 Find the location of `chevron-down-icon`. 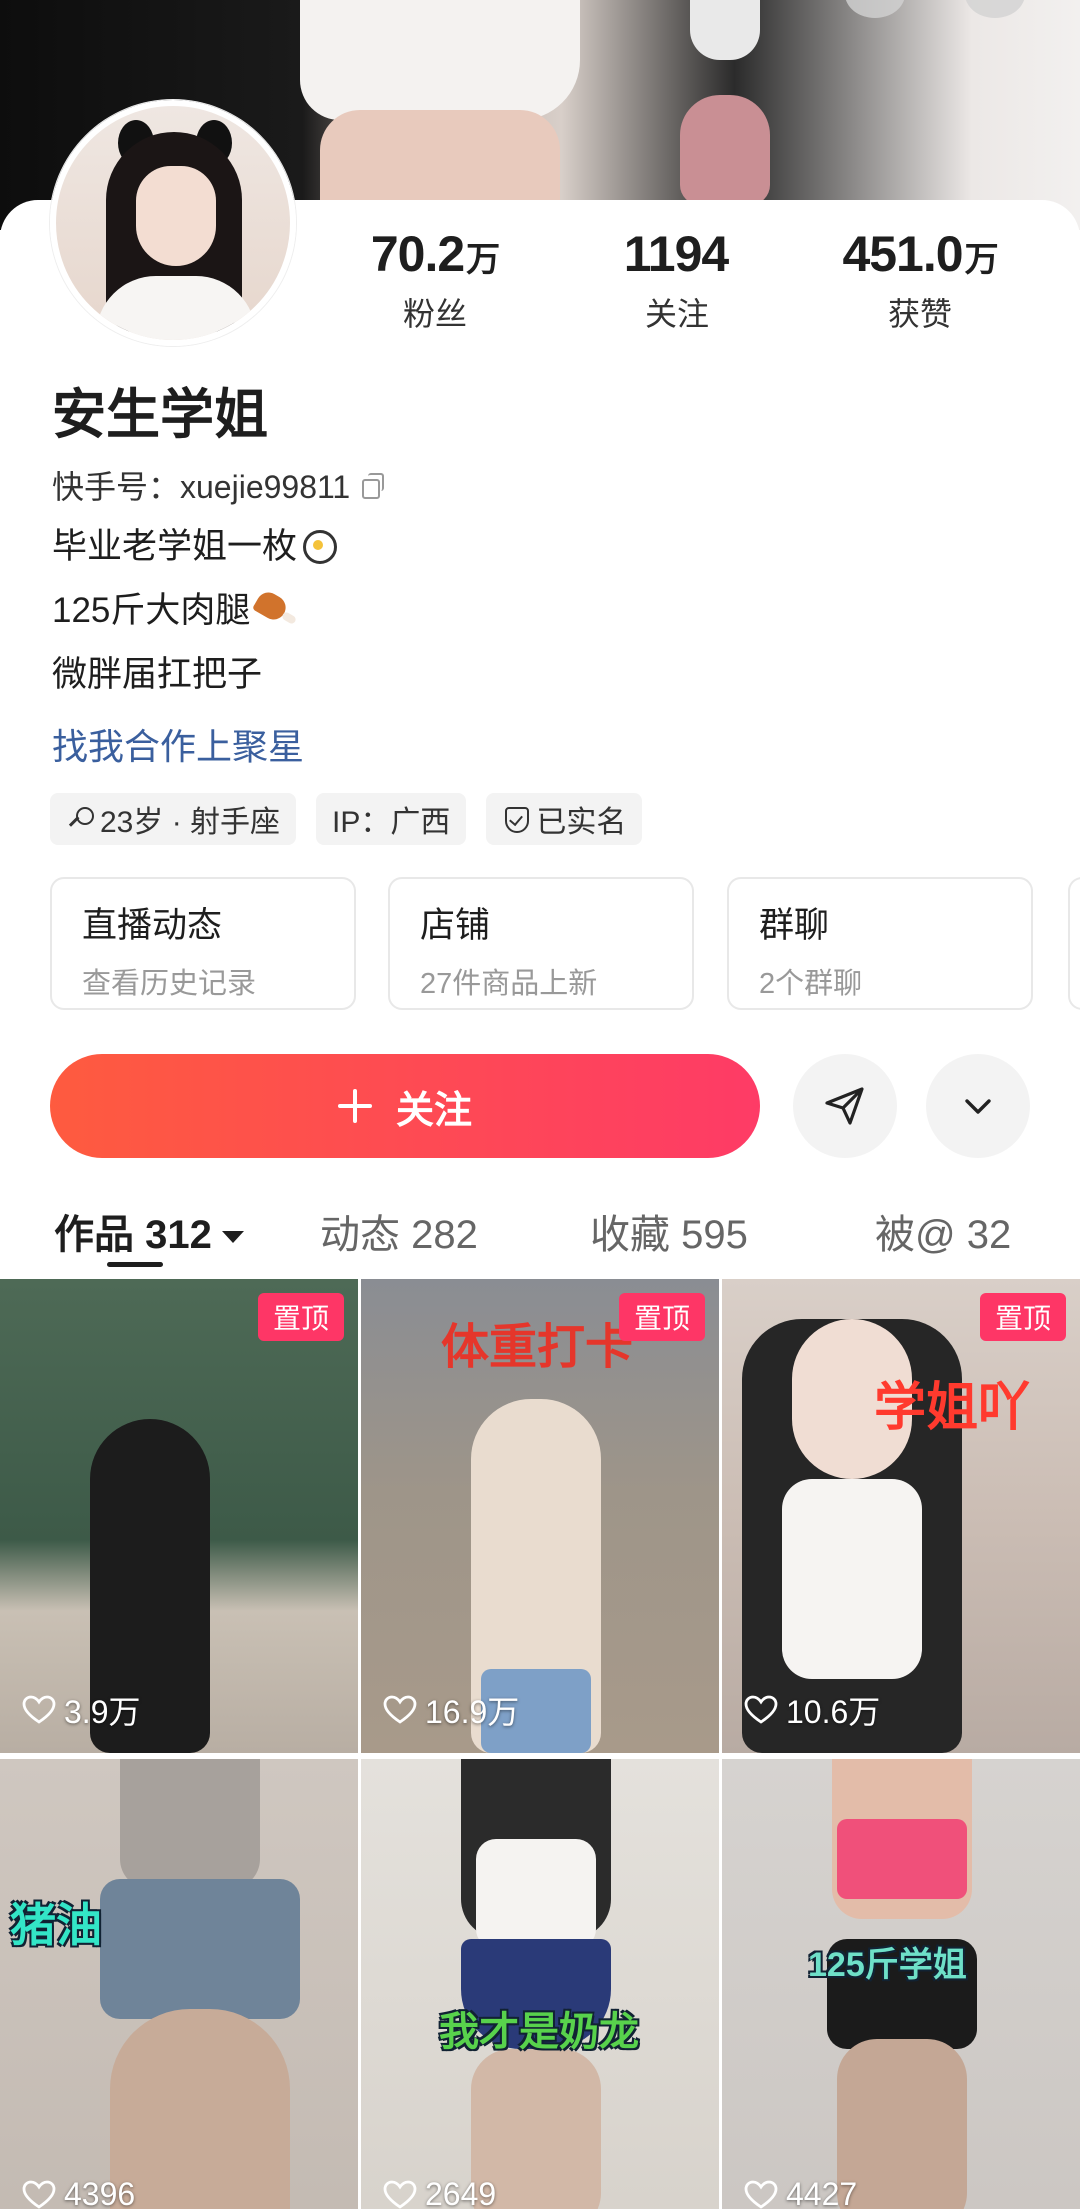

chevron-down-icon is located at coordinates (978, 1106).